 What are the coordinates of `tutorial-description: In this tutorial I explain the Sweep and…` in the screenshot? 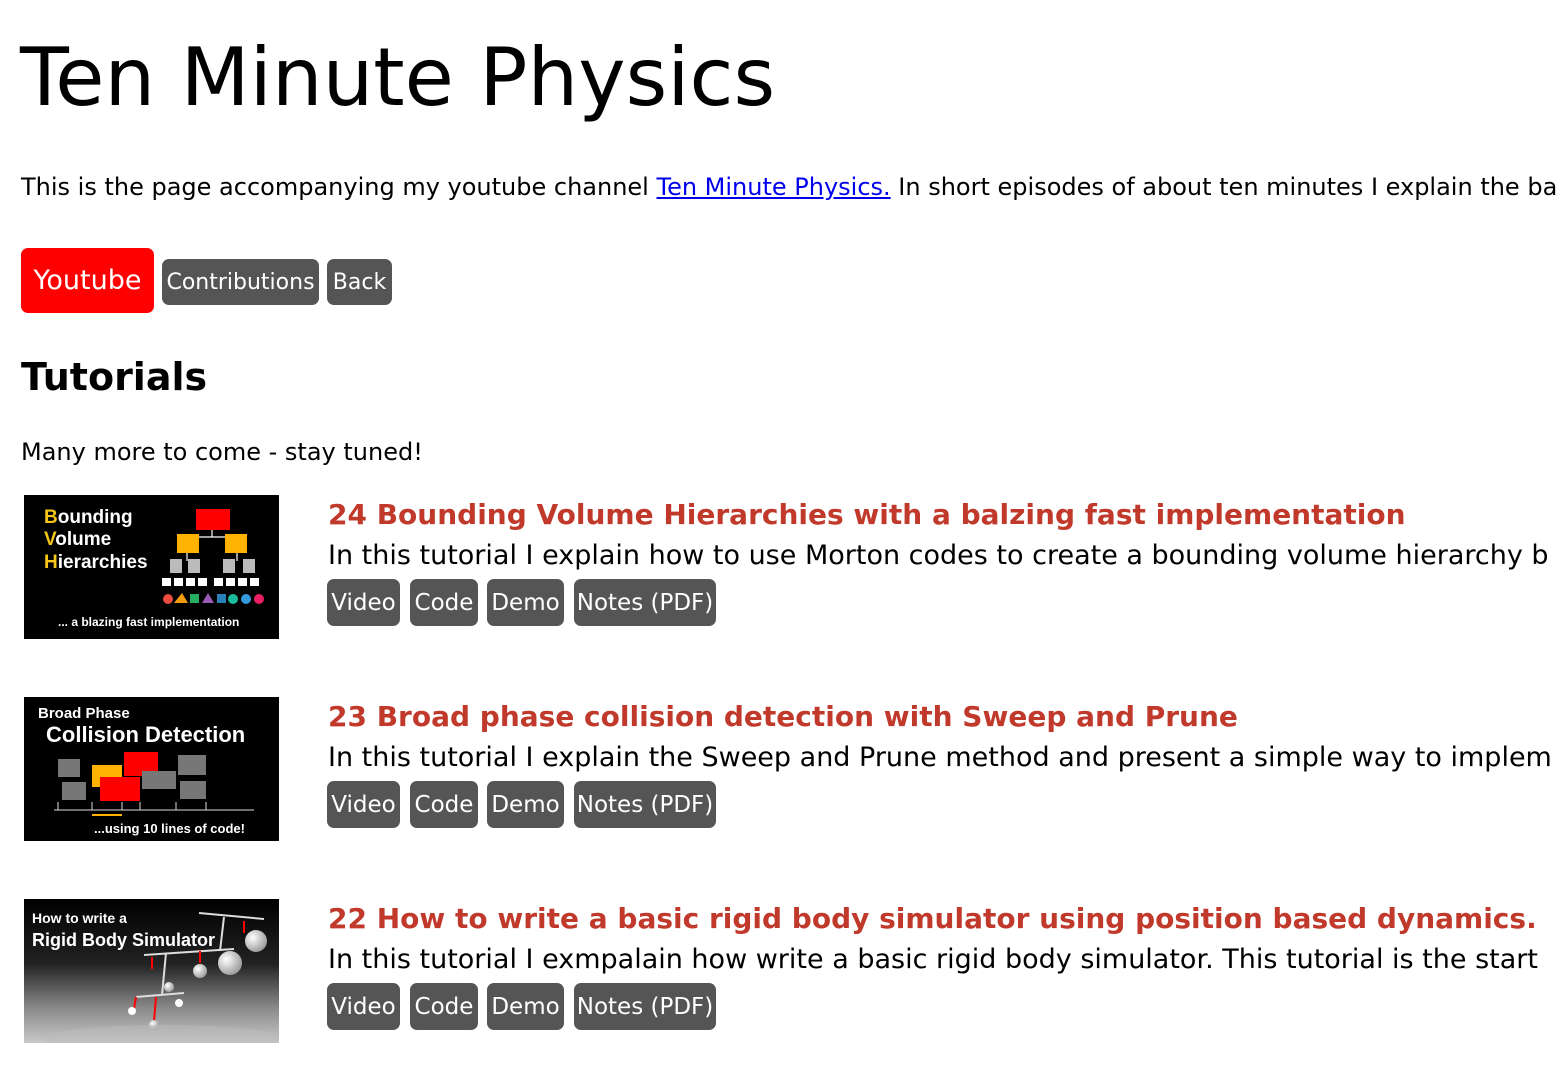 It's located at (940, 757).